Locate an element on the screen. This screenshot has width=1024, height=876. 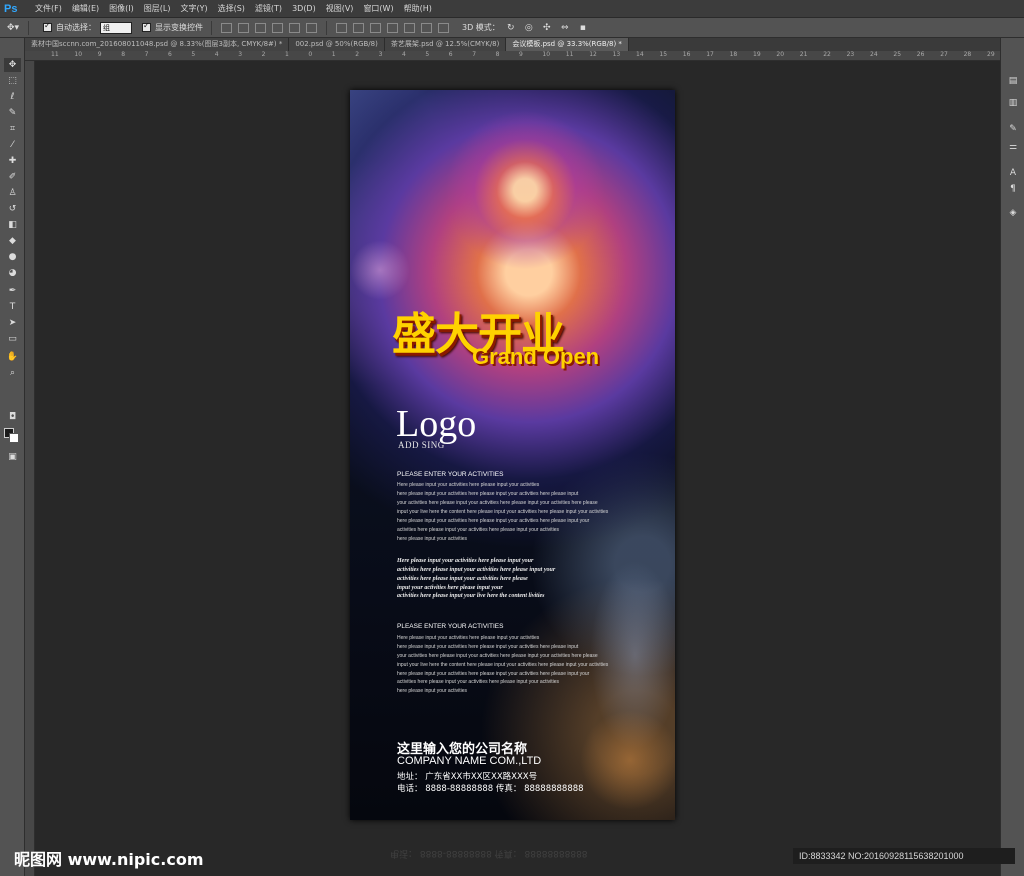
menu-image: 图像(I) is located at coordinates (121, 8).